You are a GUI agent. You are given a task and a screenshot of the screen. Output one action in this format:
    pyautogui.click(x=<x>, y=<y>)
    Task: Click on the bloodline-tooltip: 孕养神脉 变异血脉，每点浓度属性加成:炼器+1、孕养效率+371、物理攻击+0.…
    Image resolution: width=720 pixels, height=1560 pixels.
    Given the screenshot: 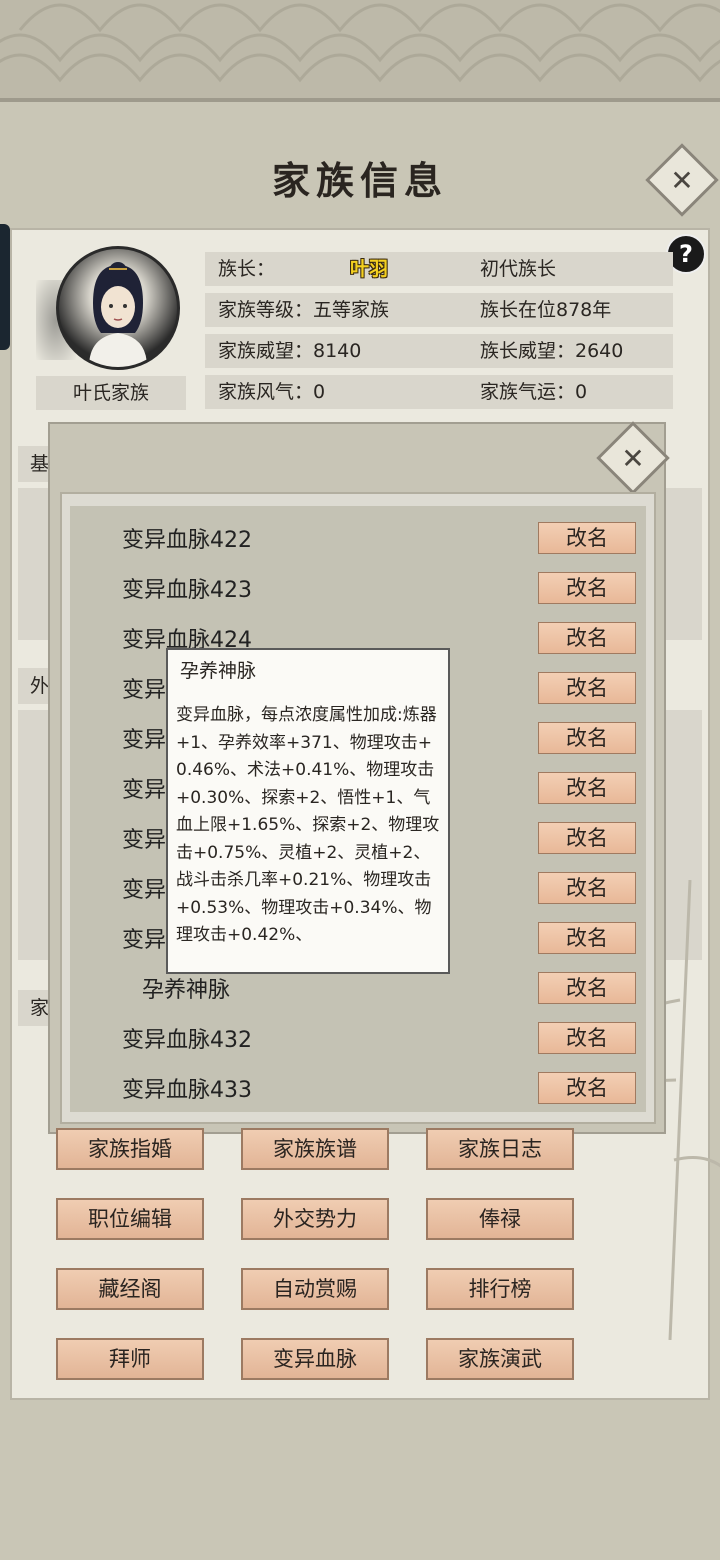 What is the action you would take?
    pyautogui.click(x=308, y=811)
    